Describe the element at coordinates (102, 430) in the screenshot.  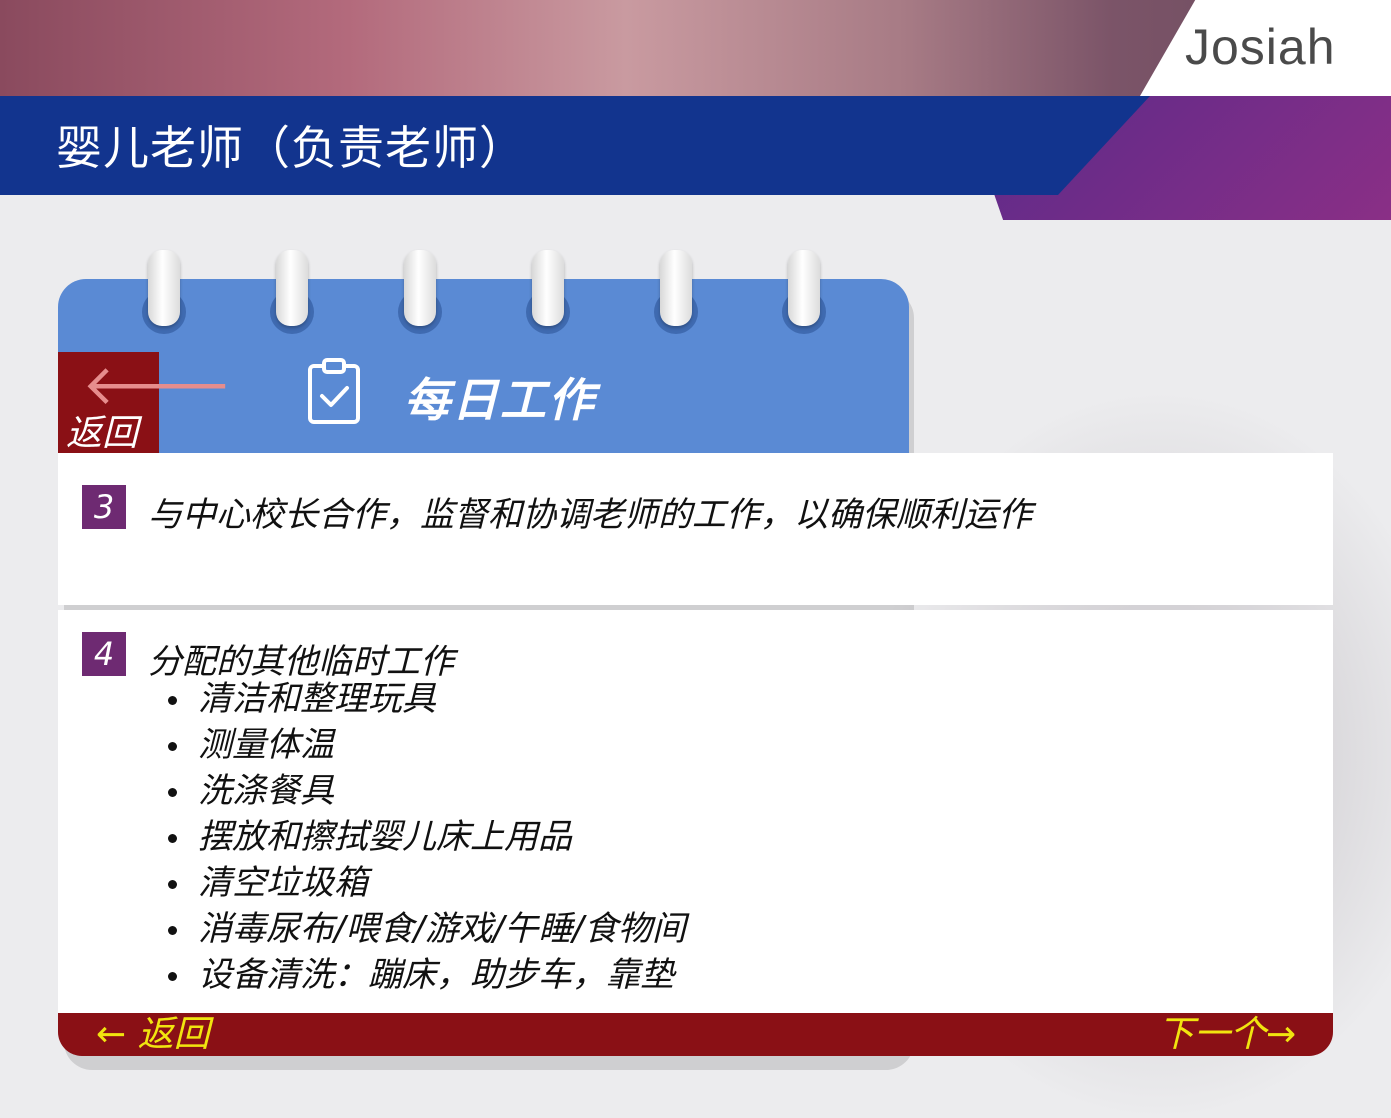
I see `card-back-label: 返回` at that location.